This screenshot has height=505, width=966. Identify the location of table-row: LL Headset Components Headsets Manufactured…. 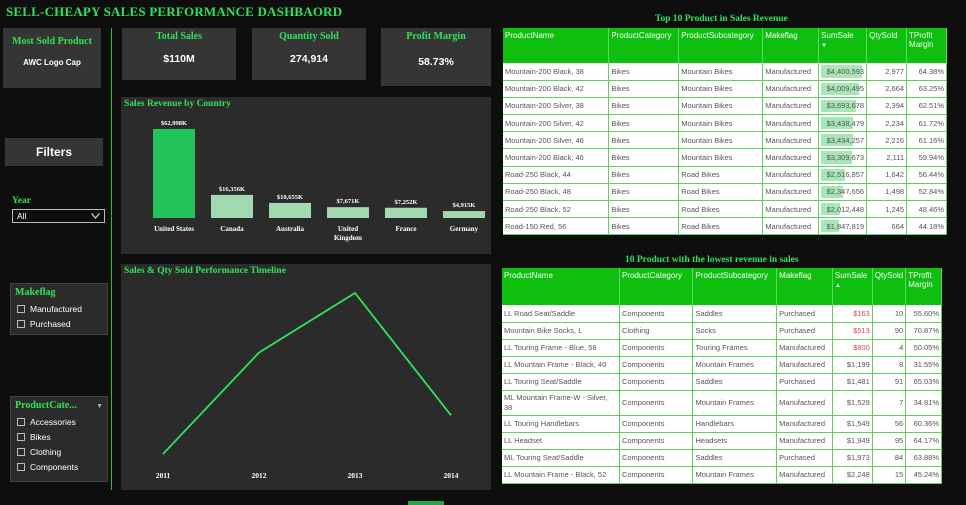
(722, 441).